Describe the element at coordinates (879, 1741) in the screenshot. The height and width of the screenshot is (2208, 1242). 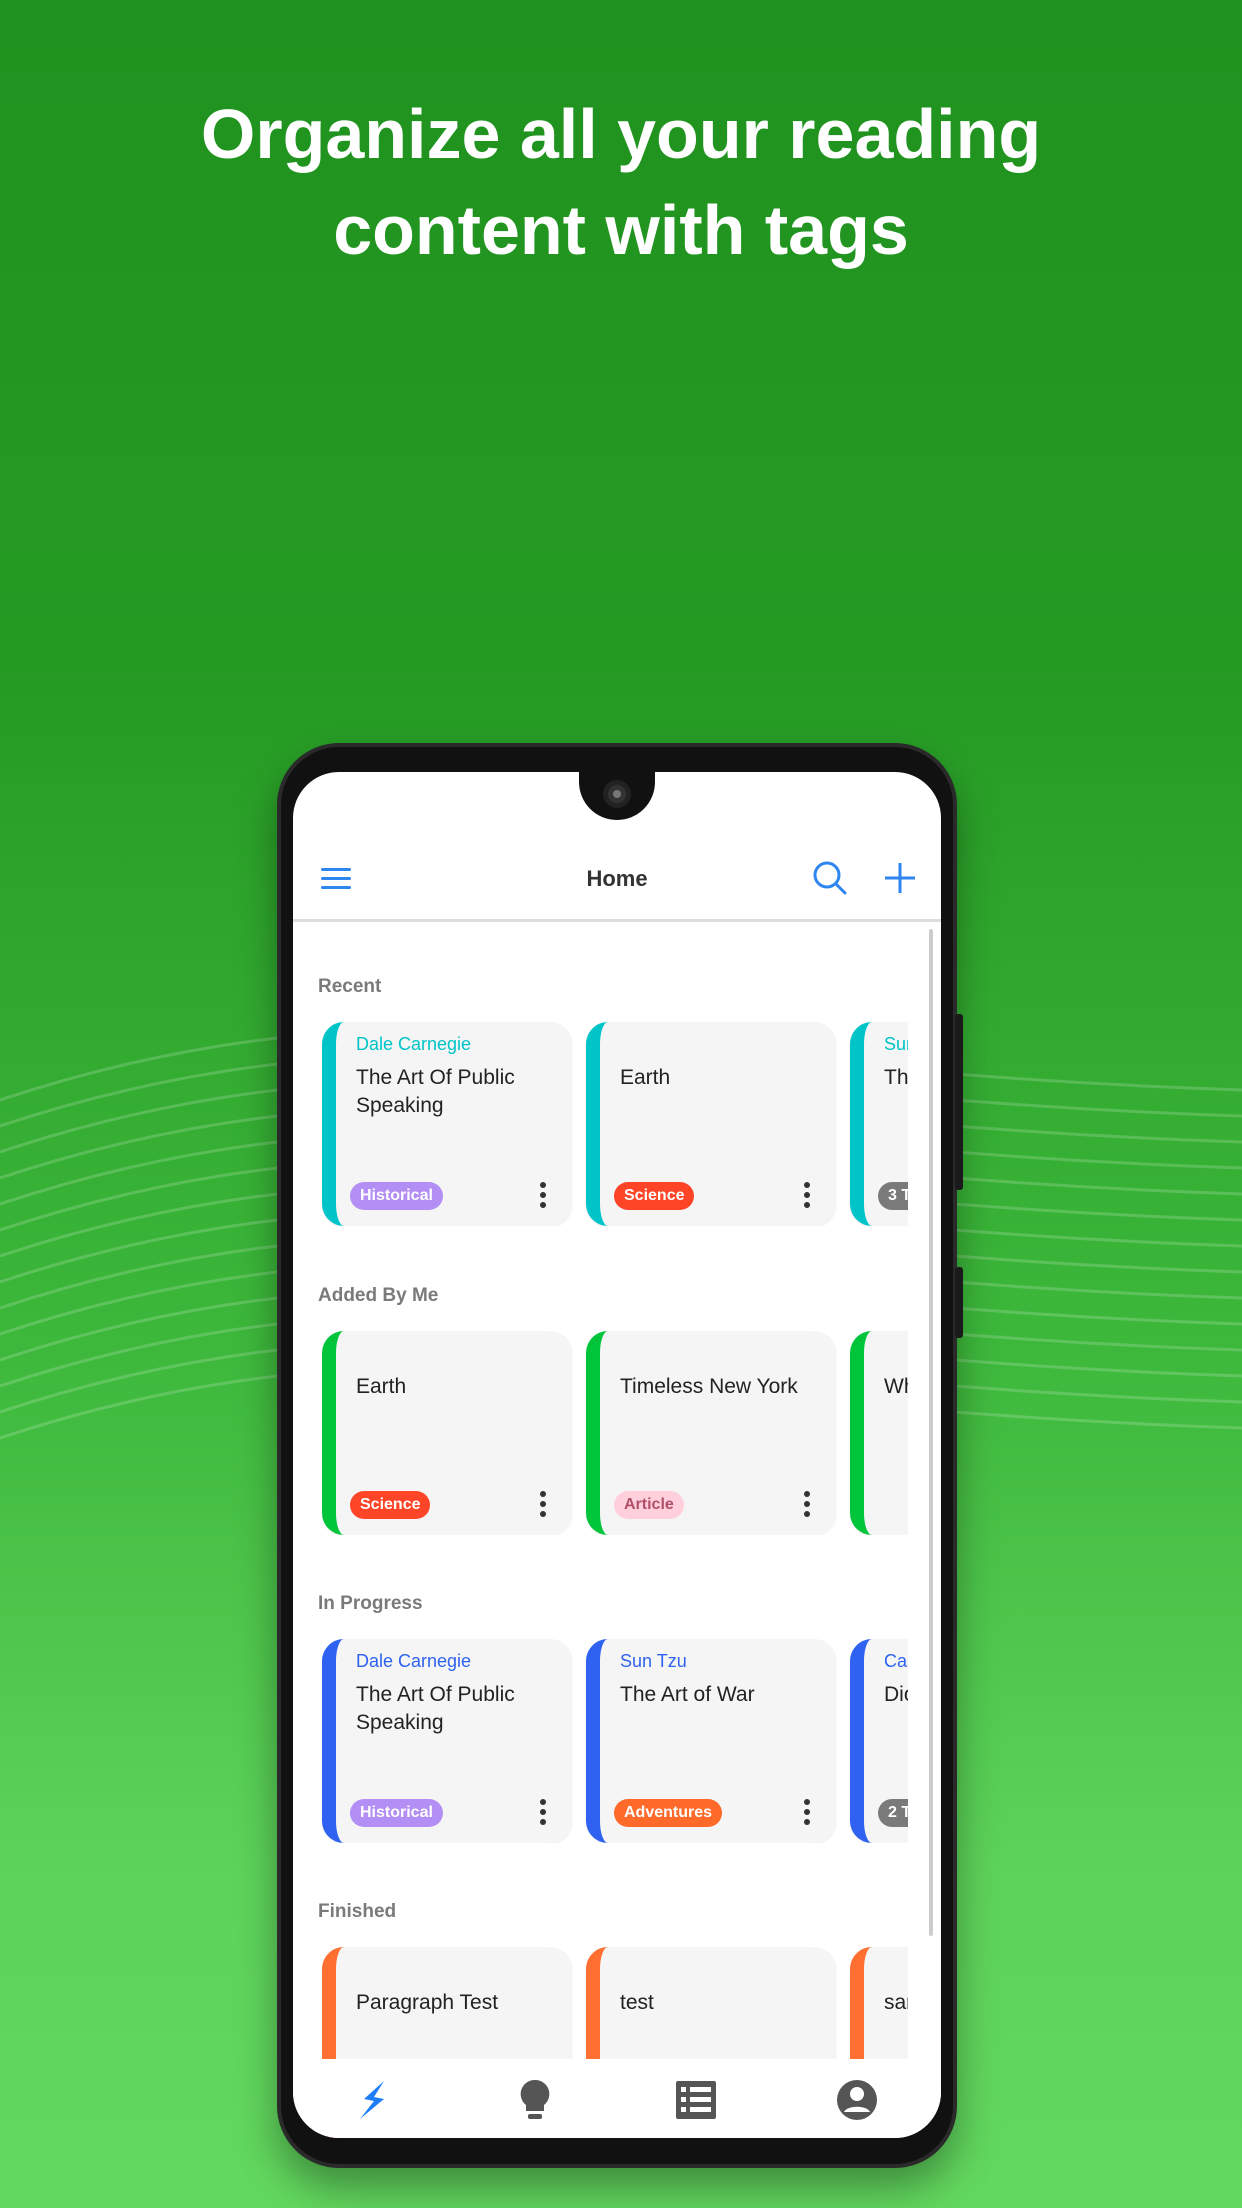
I see `book-card: Cas Dio 3 A Nar Cor 2 To` at that location.